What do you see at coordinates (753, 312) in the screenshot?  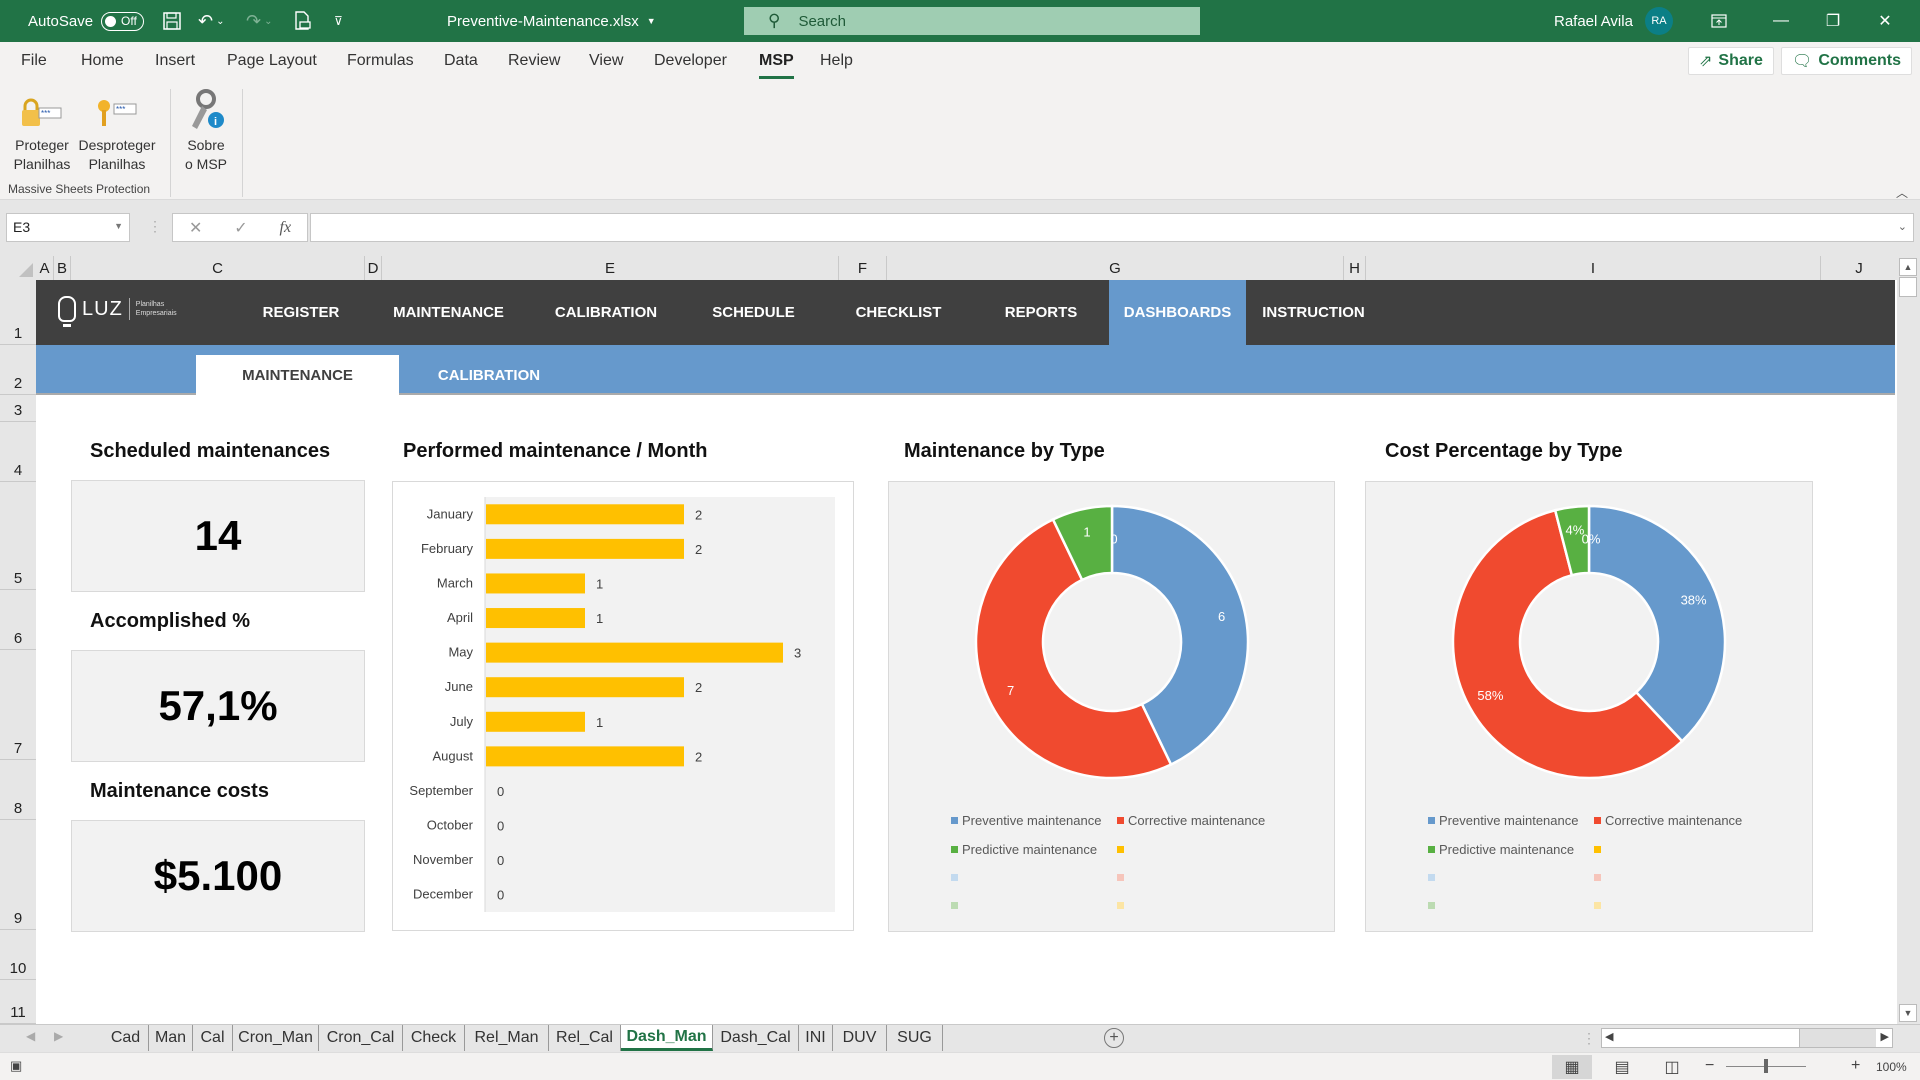 I see `nav-schedule: SCHEDULE` at bounding box center [753, 312].